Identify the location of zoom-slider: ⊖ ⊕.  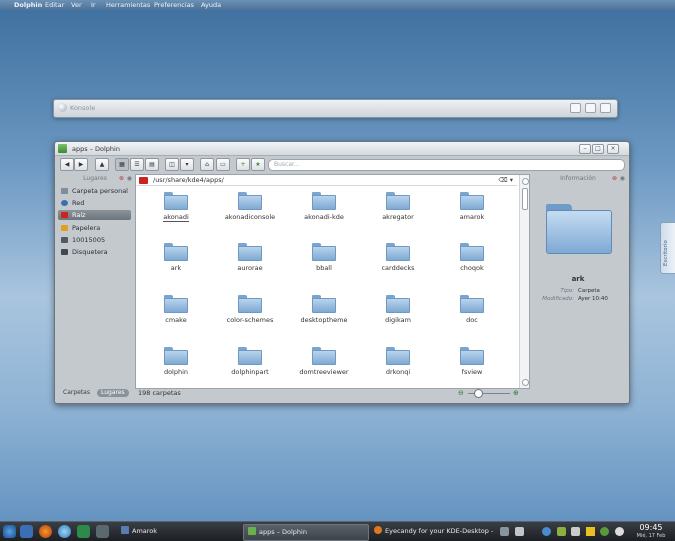
(489, 393).